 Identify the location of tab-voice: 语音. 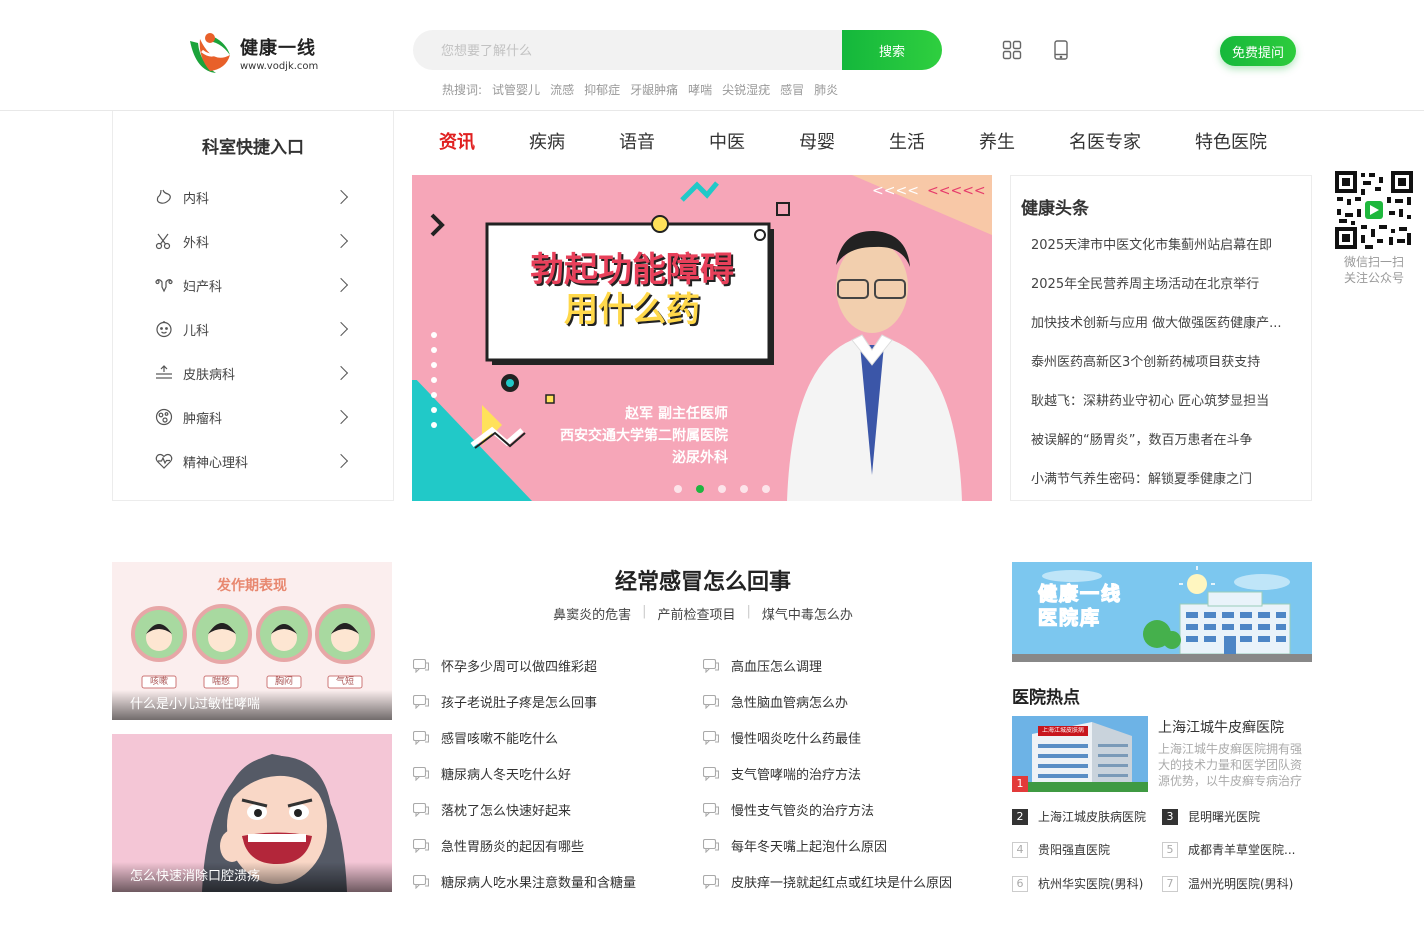
(637, 141).